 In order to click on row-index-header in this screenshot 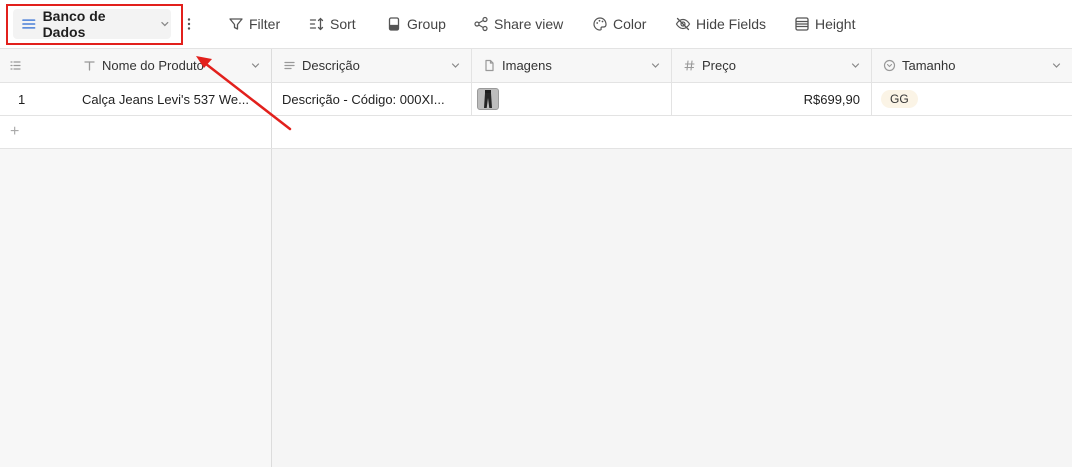, I will do `click(36, 65)`.